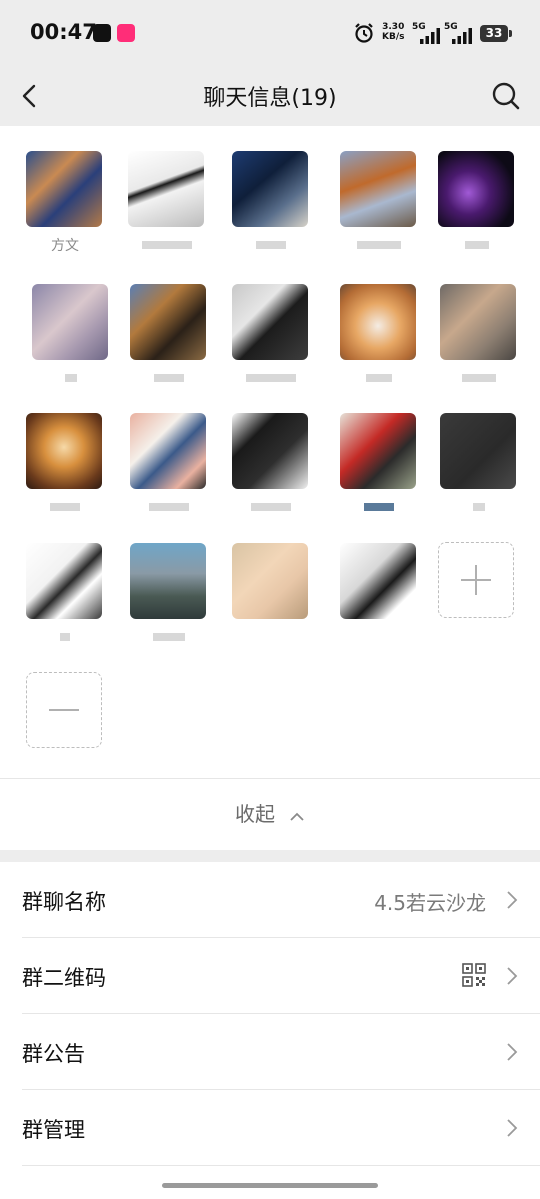  I want to click on plus-icon, so click(476, 580).